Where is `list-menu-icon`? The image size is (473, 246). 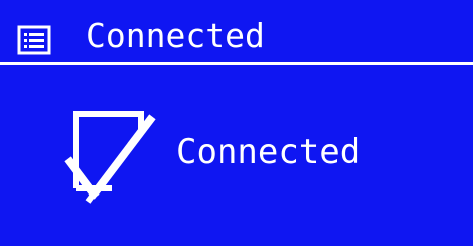
list-menu-icon is located at coordinates (34, 40).